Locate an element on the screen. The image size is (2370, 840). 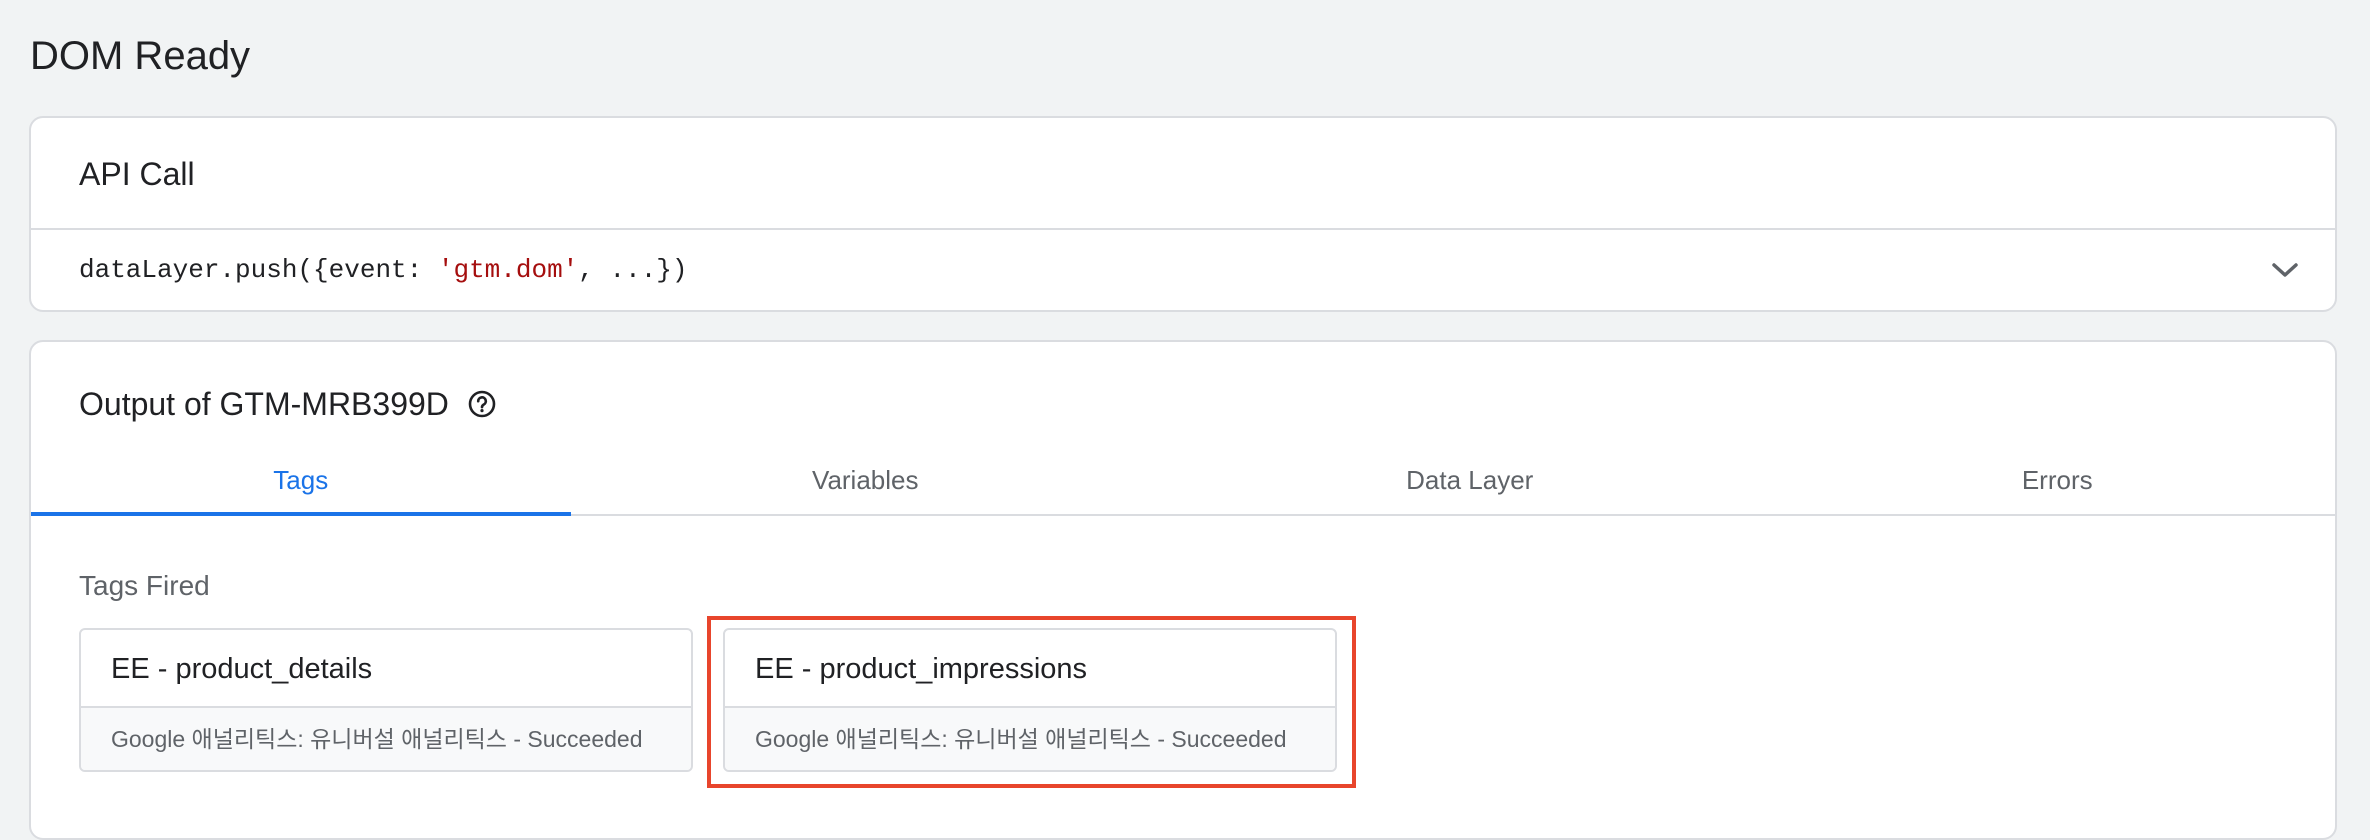
chevron-down-icon is located at coordinates (2285, 270).